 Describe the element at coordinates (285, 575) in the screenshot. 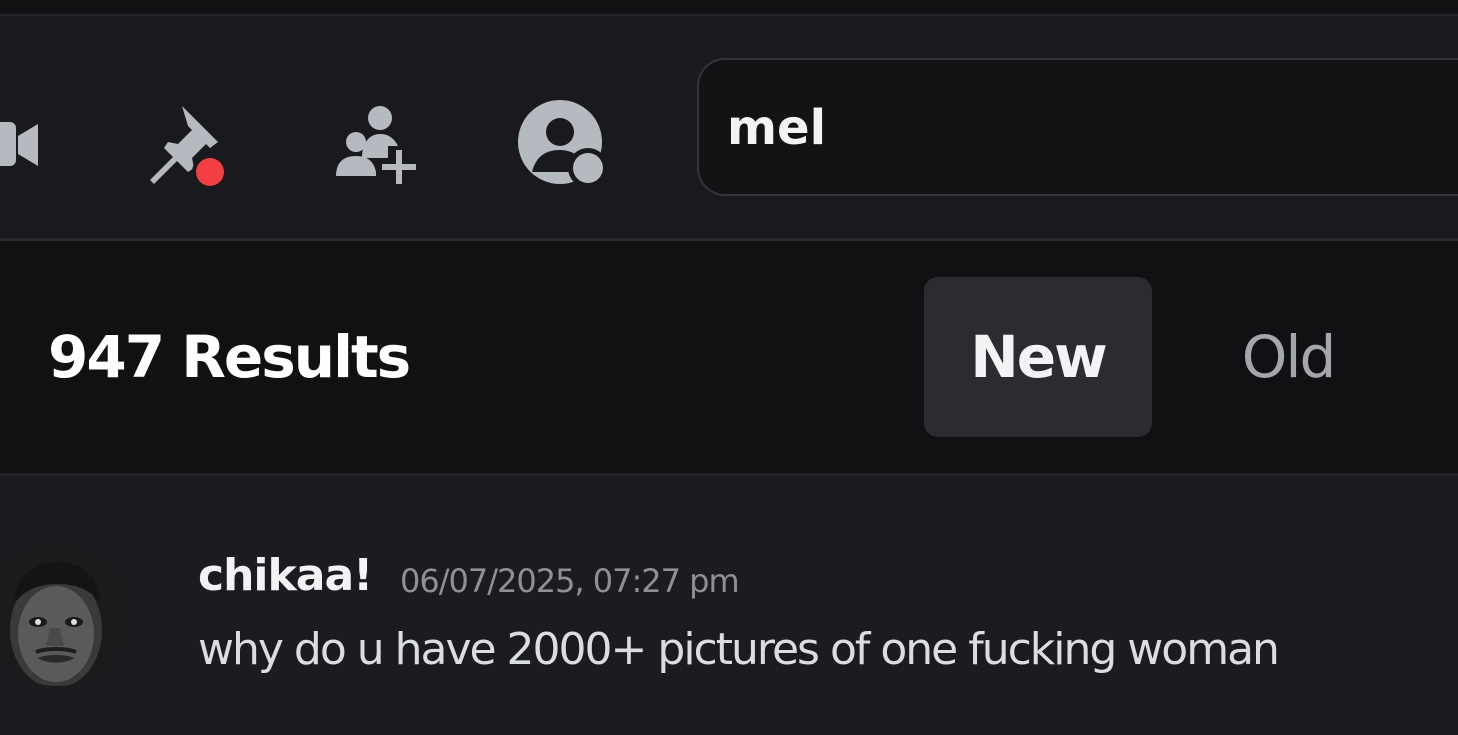

I see `message-author: chikaa!` at that location.